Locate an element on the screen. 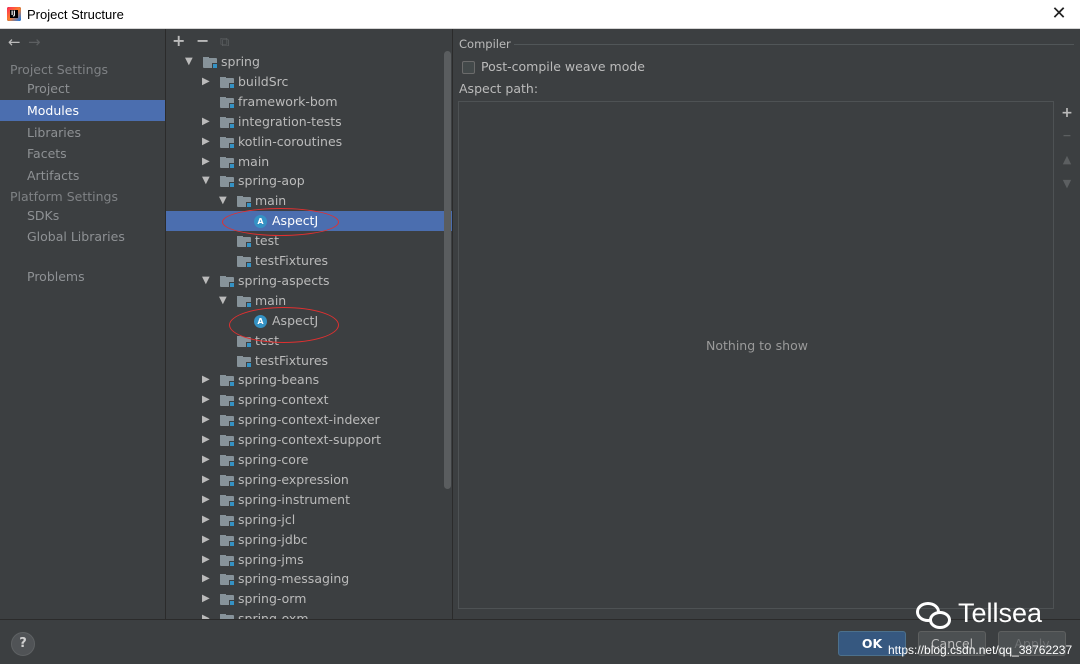  sidebar-item-modules: Modules is located at coordinates (82, 110).